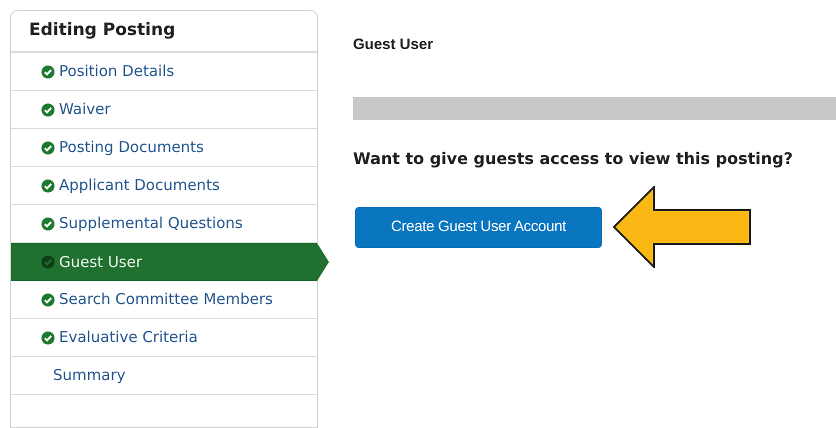  I want to click on arrow-icon, so click(681, 227).